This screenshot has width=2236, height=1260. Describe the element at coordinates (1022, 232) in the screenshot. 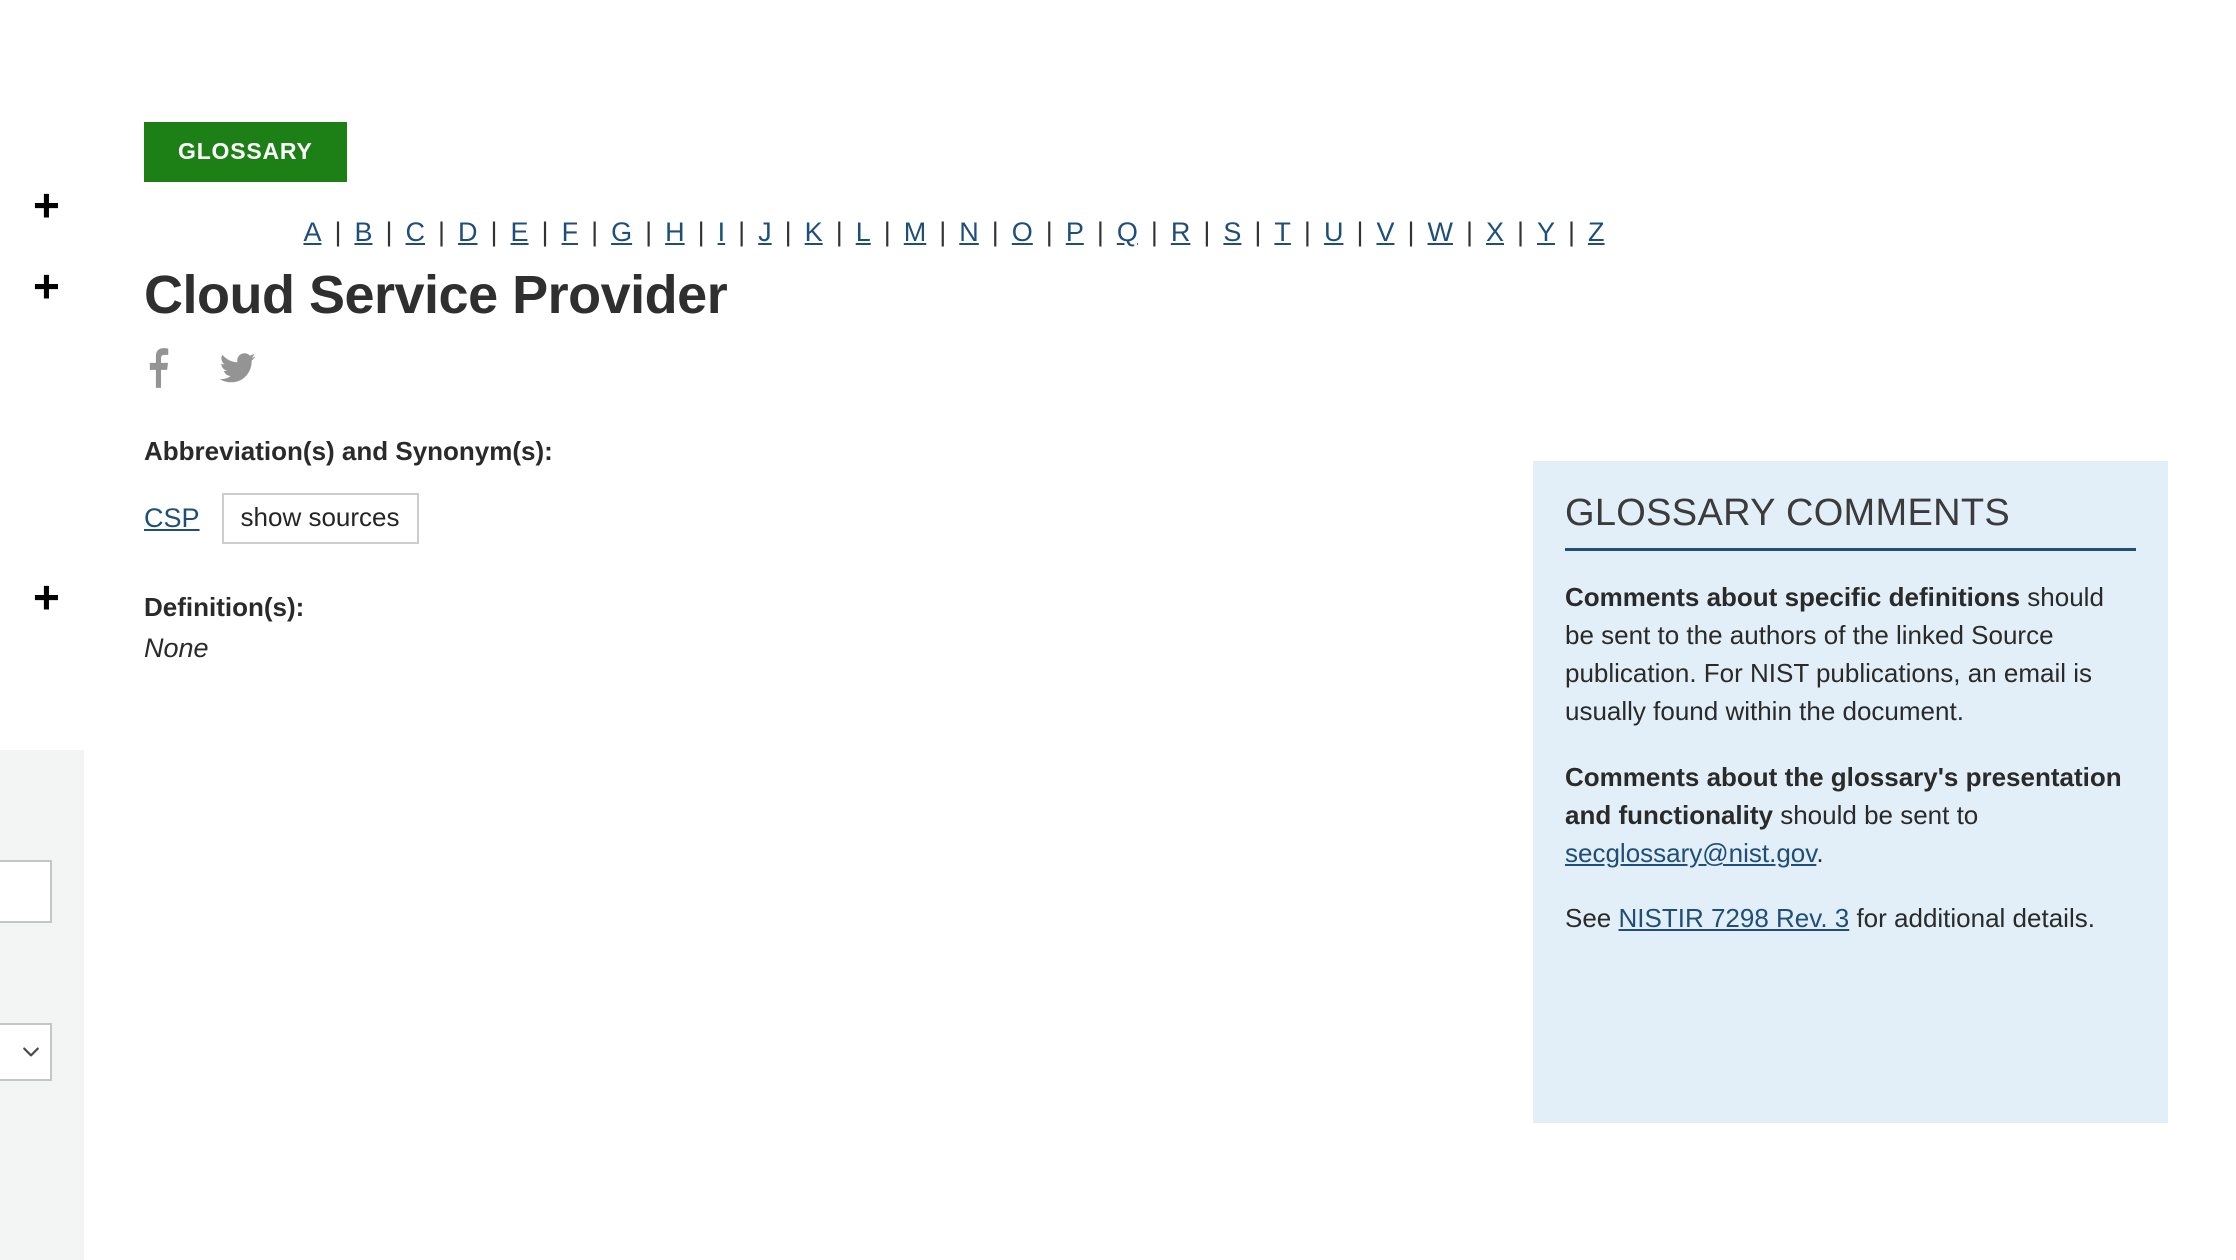

I see `az-link-o: O` at that location.